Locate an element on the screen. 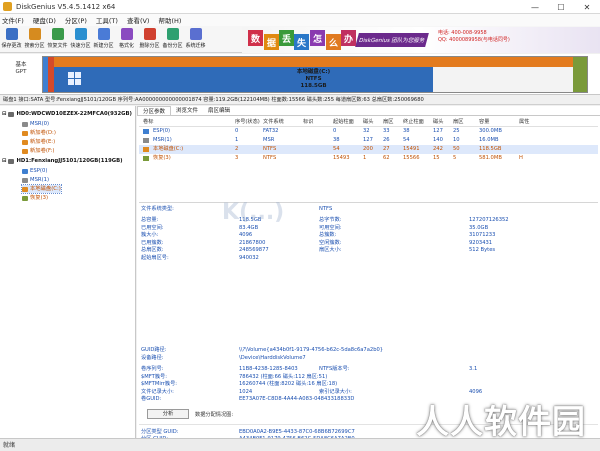 Image resolution: width=600 pixels, height=451 pixels. tree-item-1: MSR(0) is located at coordinates (35, 124).